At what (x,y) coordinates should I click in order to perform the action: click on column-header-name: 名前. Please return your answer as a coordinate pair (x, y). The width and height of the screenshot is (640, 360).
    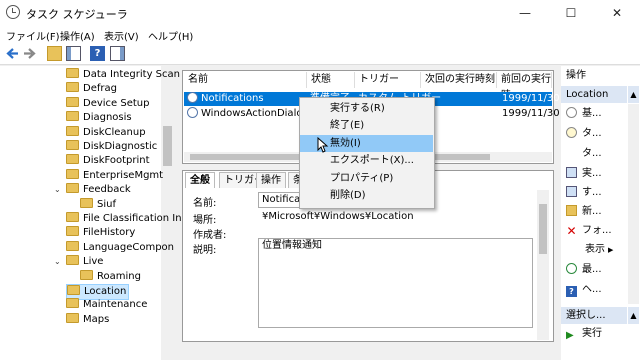
    Looking at the image, I should click on (245, 80).